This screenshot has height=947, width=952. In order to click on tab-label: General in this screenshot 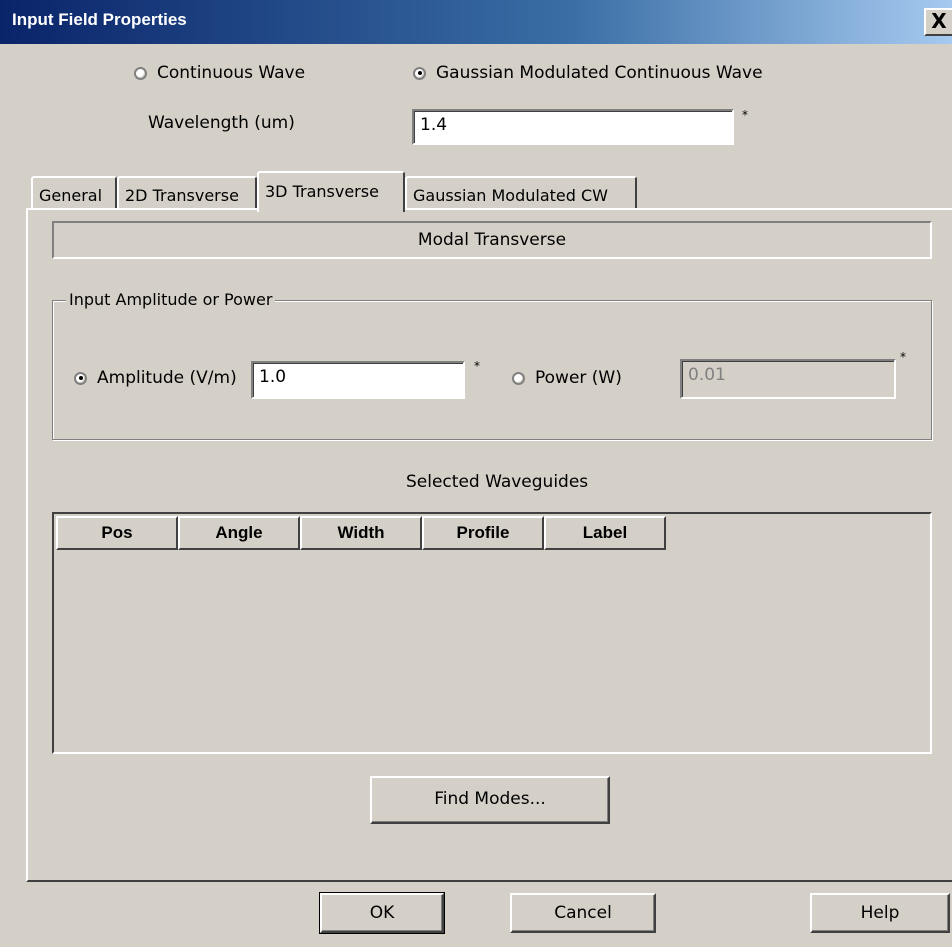, I will do `click(71, 195)`.